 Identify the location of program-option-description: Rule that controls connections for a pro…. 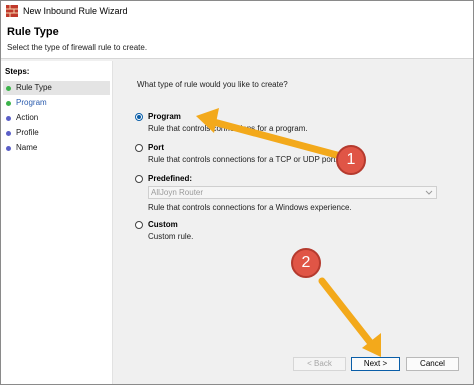
(228, 128).